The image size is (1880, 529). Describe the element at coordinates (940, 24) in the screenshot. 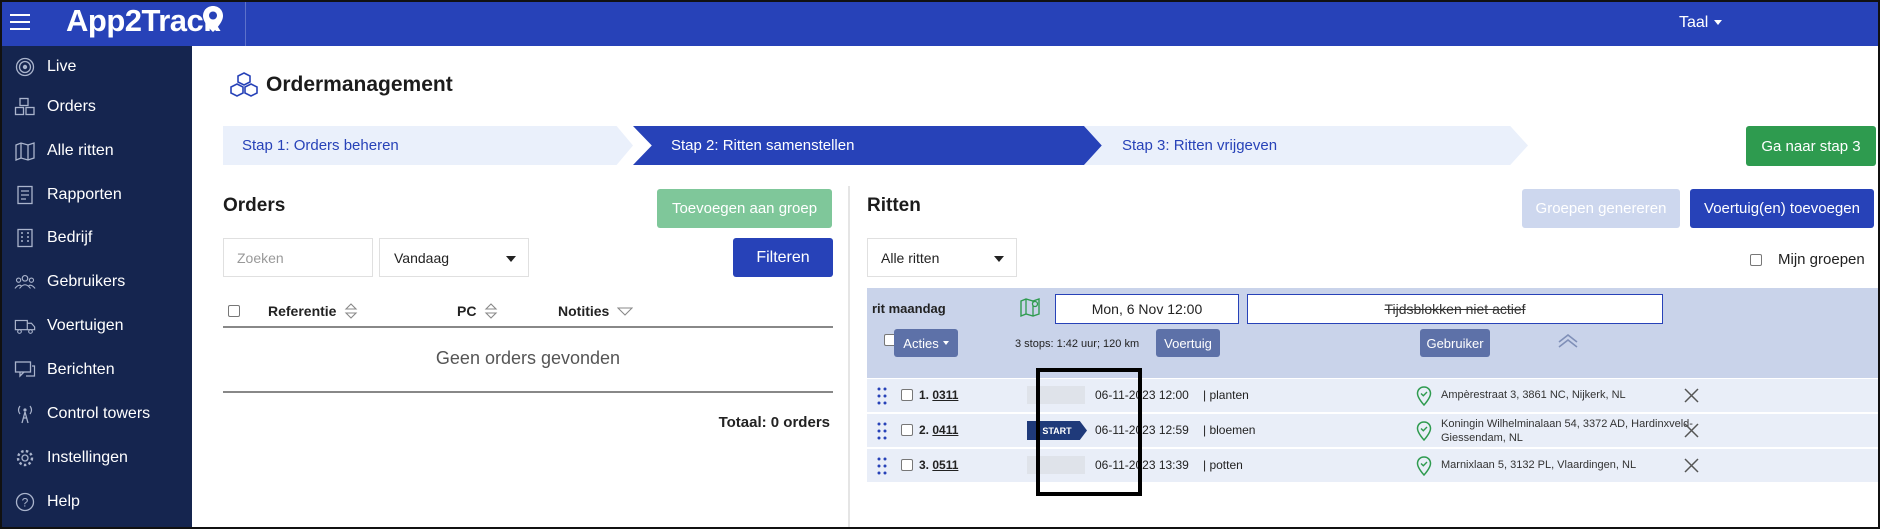

I see `top-bar: App2Track Taal` at that location.